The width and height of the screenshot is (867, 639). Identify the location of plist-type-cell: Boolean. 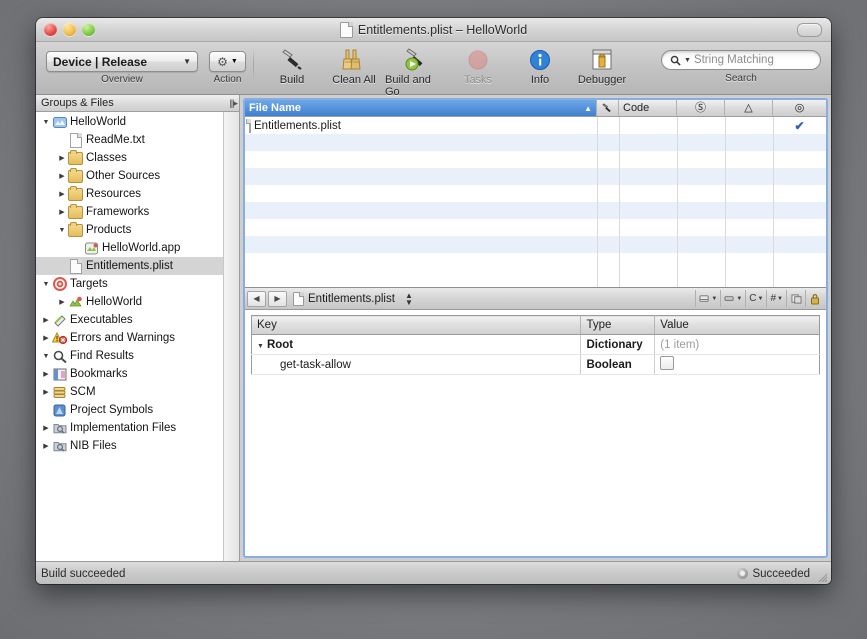
(618, 364).